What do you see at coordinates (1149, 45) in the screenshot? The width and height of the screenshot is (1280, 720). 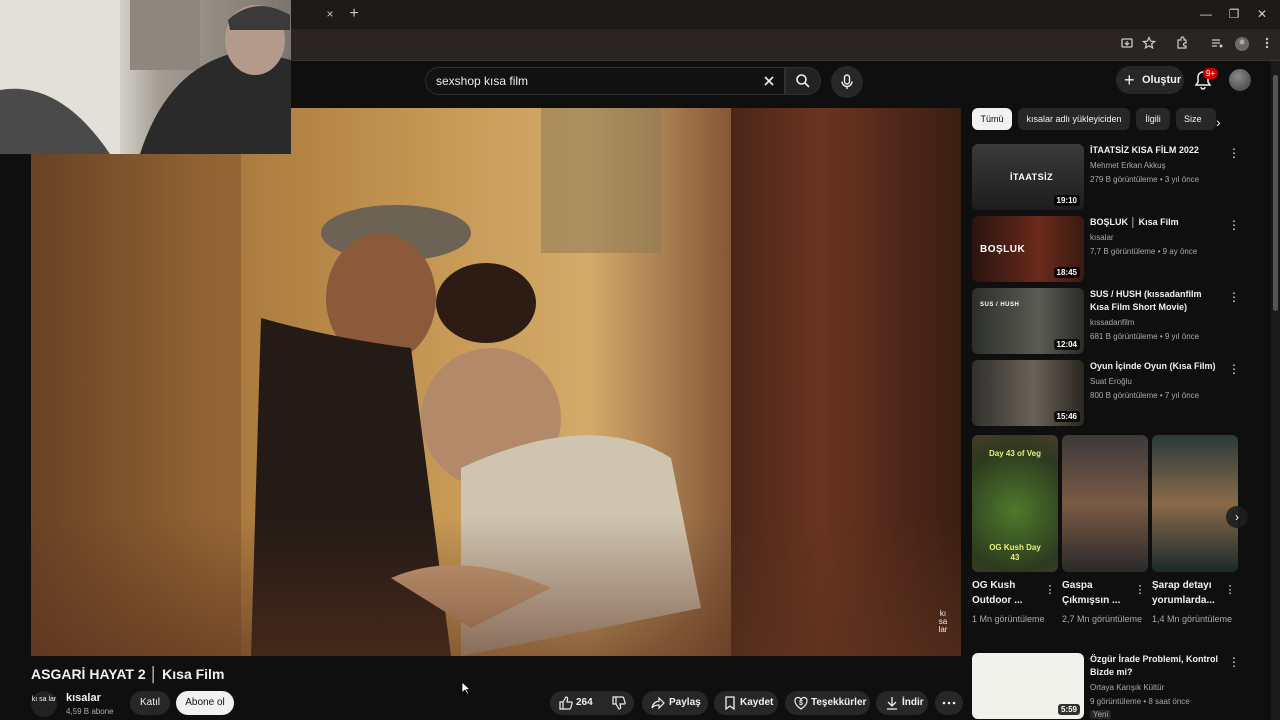 I see `bookmark-star-icon` at bounding box center [1149, 45].